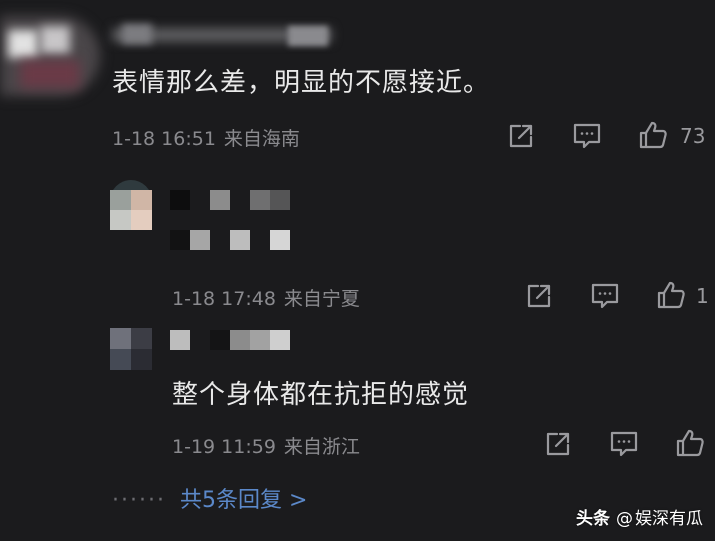 Image resolution: width=715 pixels, height=541 pixels. What do you see at coordinates (164, 139) in the screenshot?
I see `comment-time: 1-18 16:51` at bounding box center [164, 139].